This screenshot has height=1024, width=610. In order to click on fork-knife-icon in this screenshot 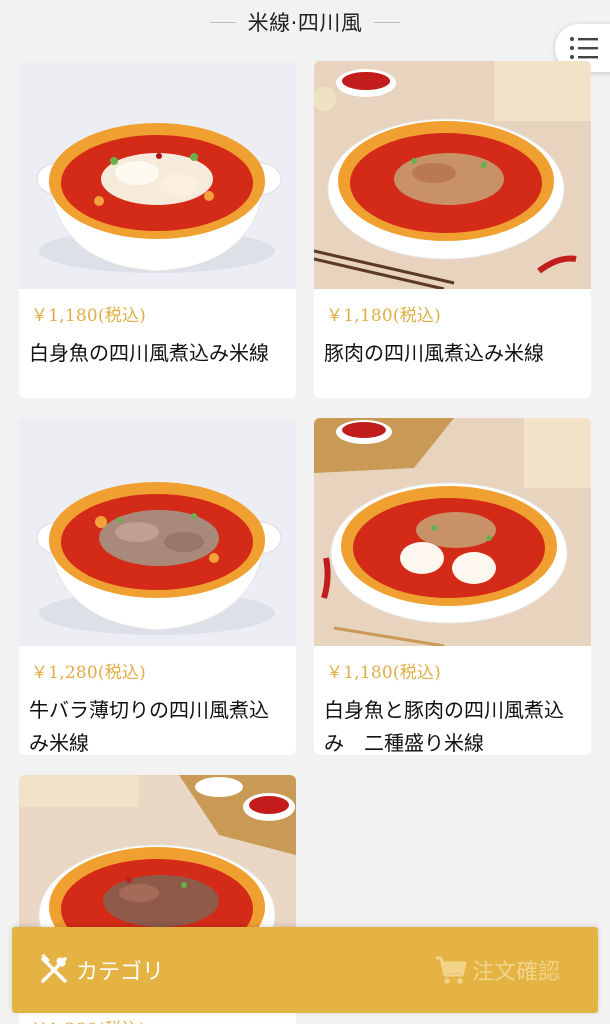, I will do `click(54, 968)`.